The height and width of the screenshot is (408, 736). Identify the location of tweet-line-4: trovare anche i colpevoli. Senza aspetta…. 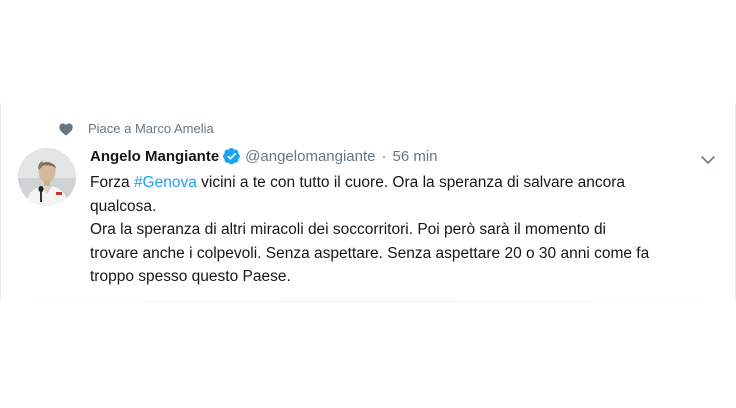
(370, 253).